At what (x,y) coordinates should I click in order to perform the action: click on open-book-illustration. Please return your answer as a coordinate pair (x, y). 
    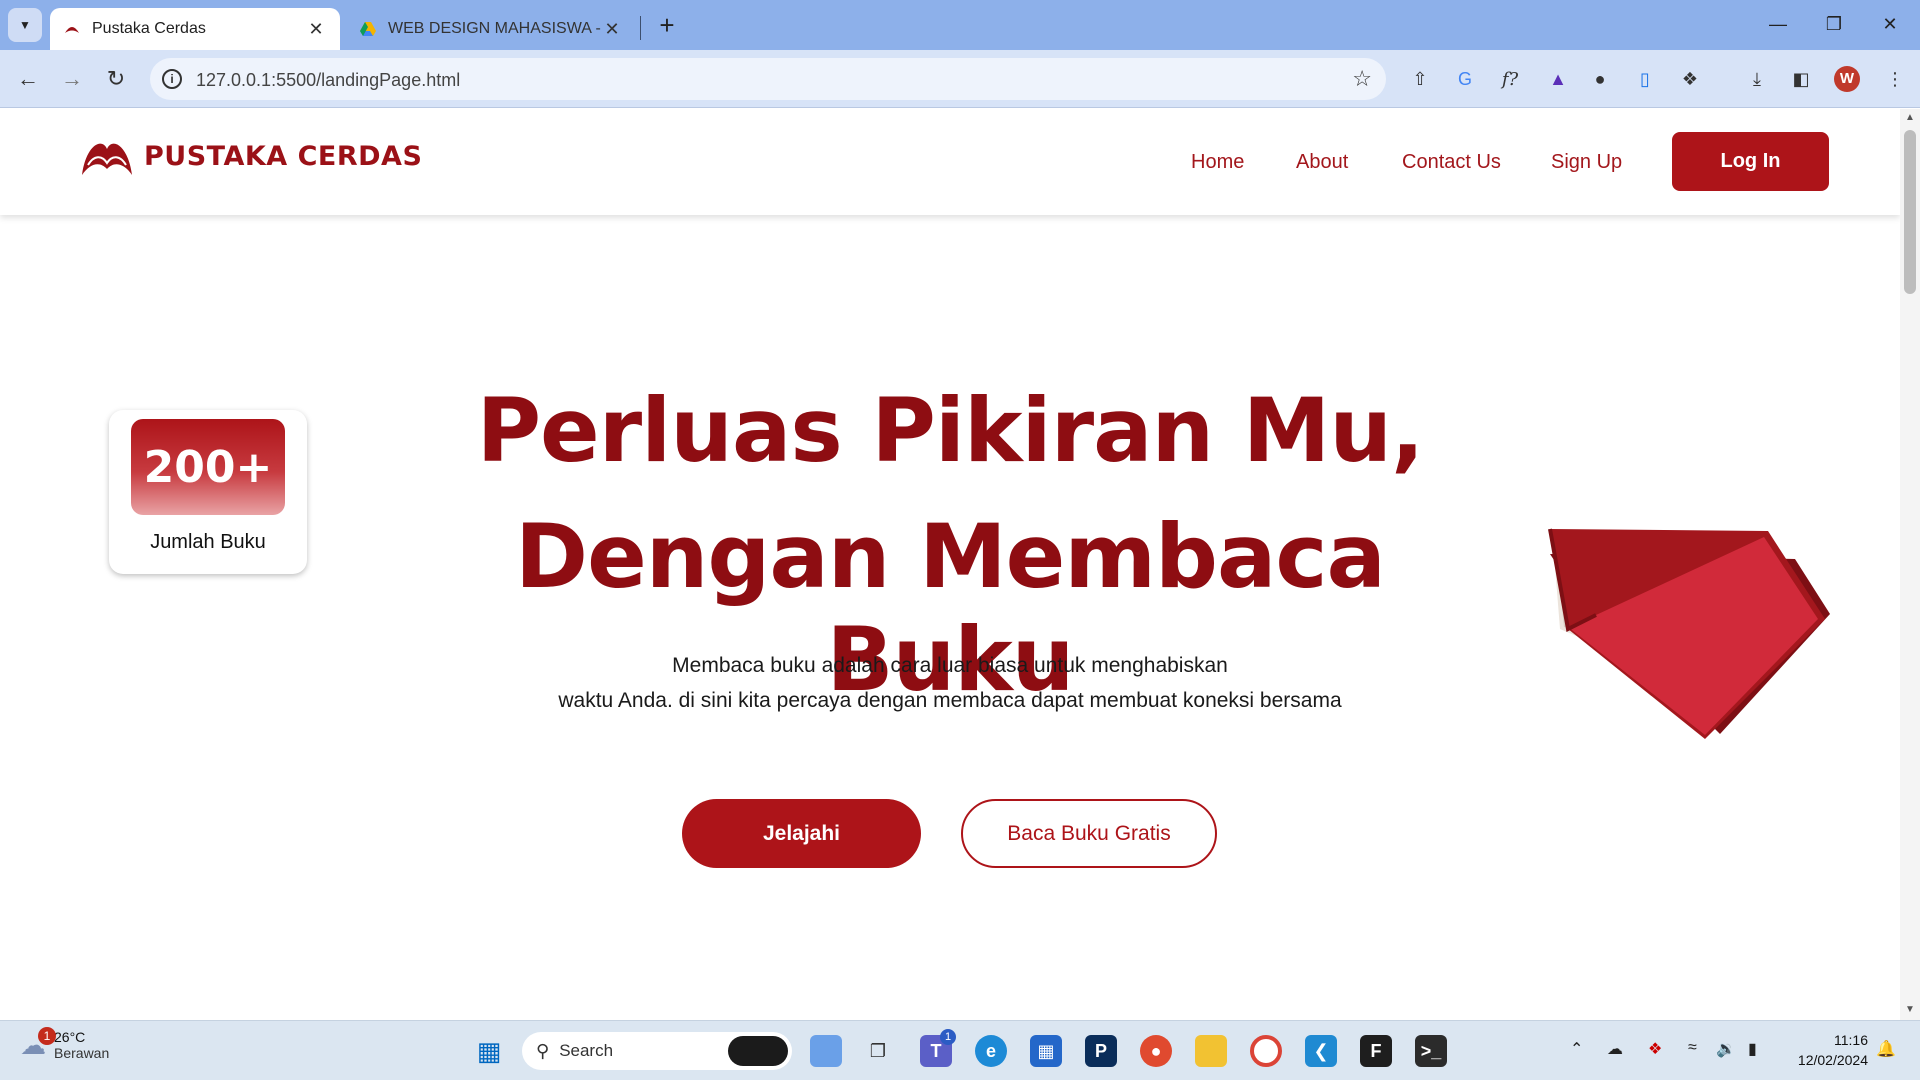
    Looking at the image, I should click on (1689, 633).